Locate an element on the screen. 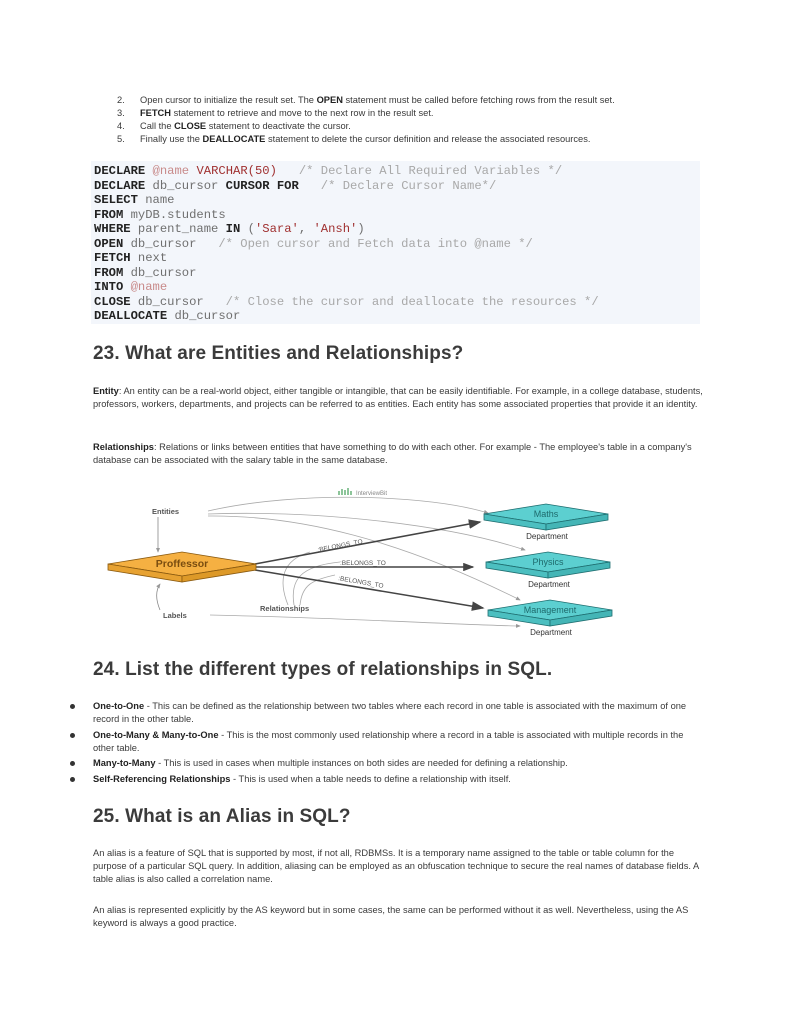 This screenshot has width=791, height=1024. labels-pointer-department is located at coordinates (365, 621).